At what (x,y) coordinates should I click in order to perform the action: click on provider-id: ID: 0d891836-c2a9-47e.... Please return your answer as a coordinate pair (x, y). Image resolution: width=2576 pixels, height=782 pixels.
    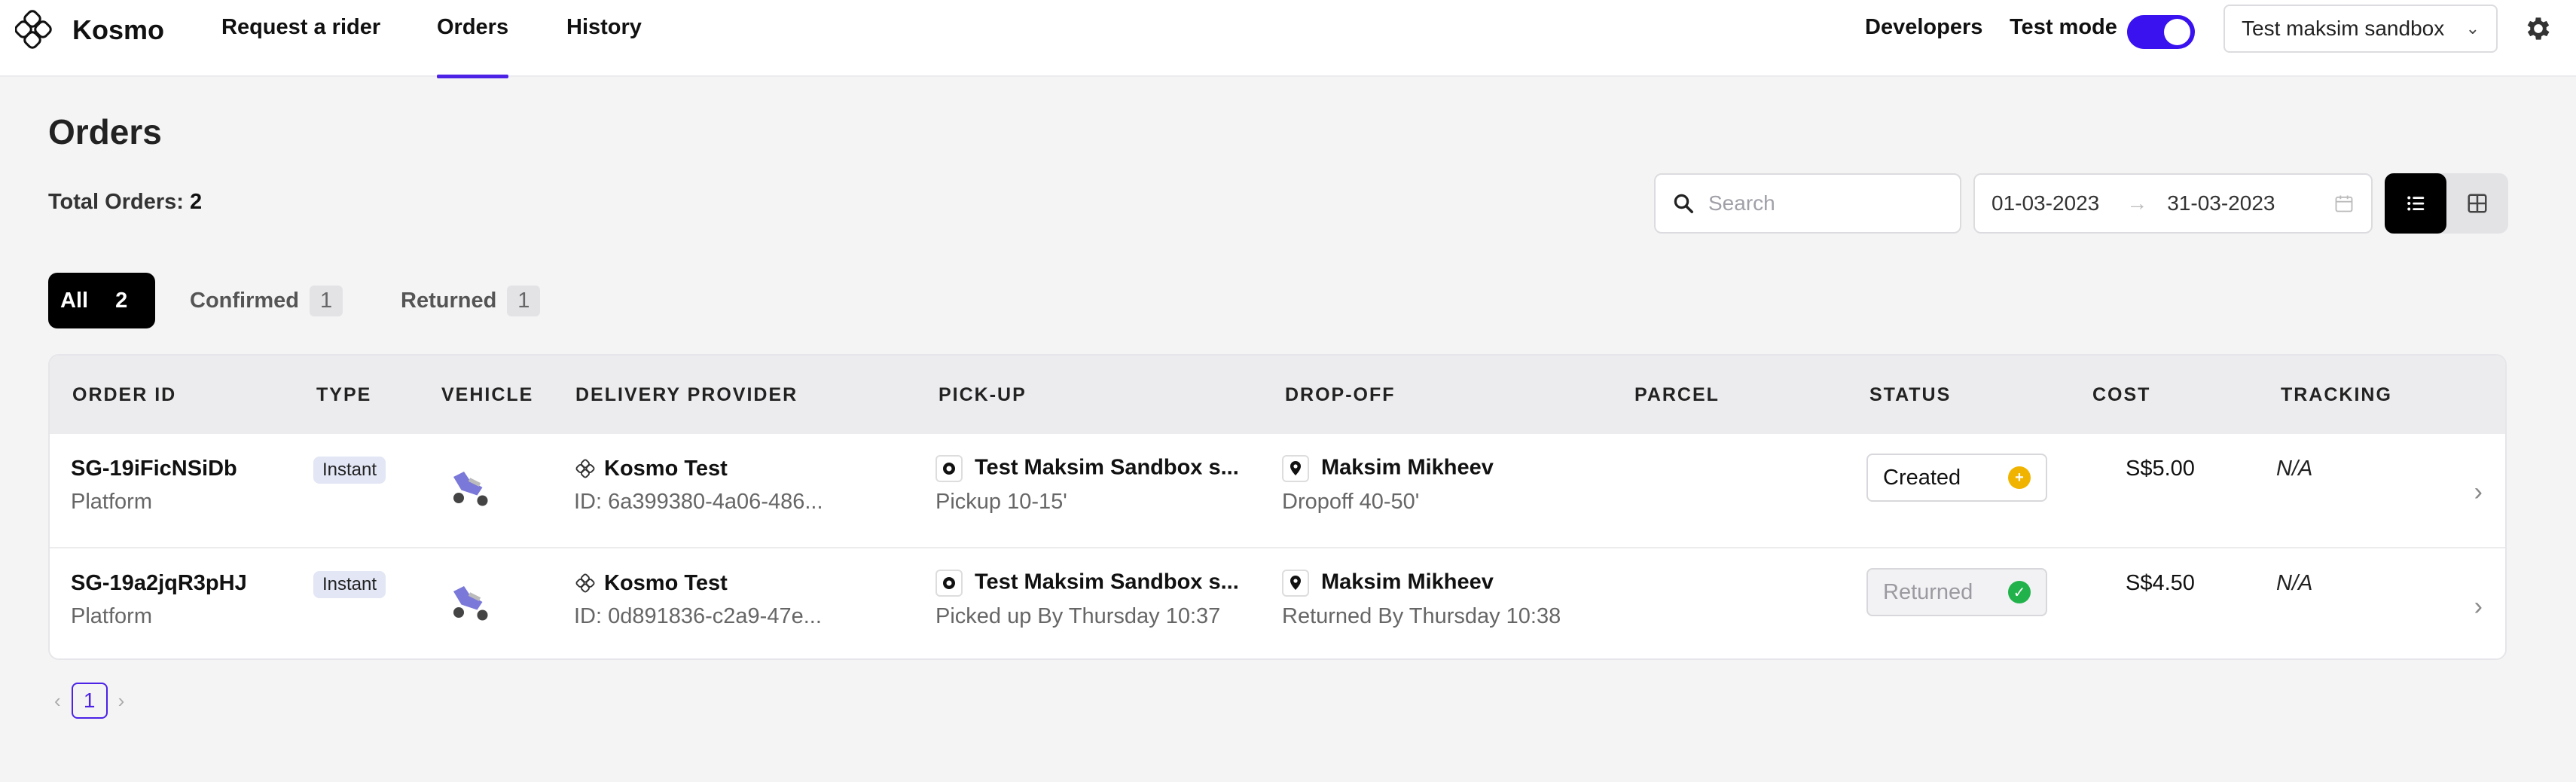
    Looking at the image, I should click on (698, 616).